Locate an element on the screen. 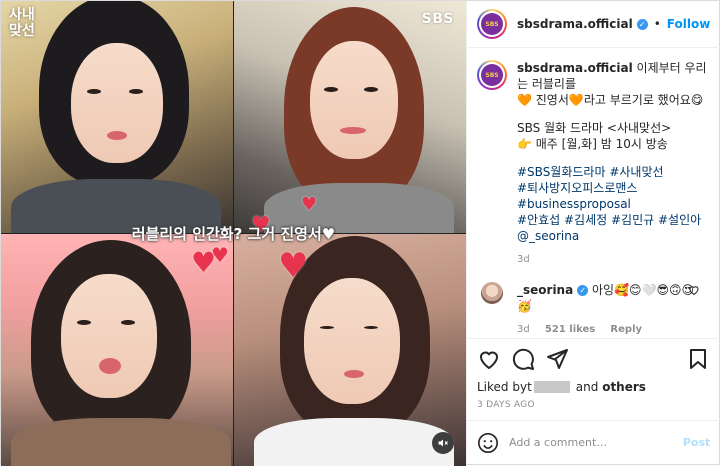 The image size is (720, 466). liker-name-initial: t is located at coordinates (529, 387).